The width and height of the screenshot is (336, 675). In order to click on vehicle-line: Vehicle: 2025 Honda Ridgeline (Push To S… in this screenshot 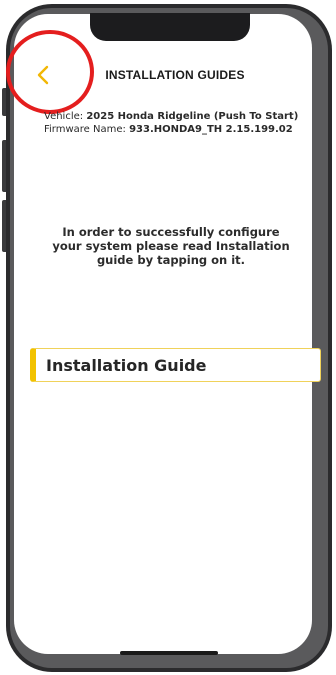, I will do `click(171, 116)`.